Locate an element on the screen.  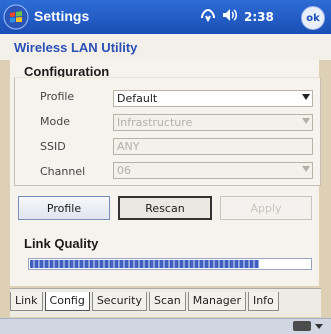
link-quality-fill is located at coordinates (145, 264).